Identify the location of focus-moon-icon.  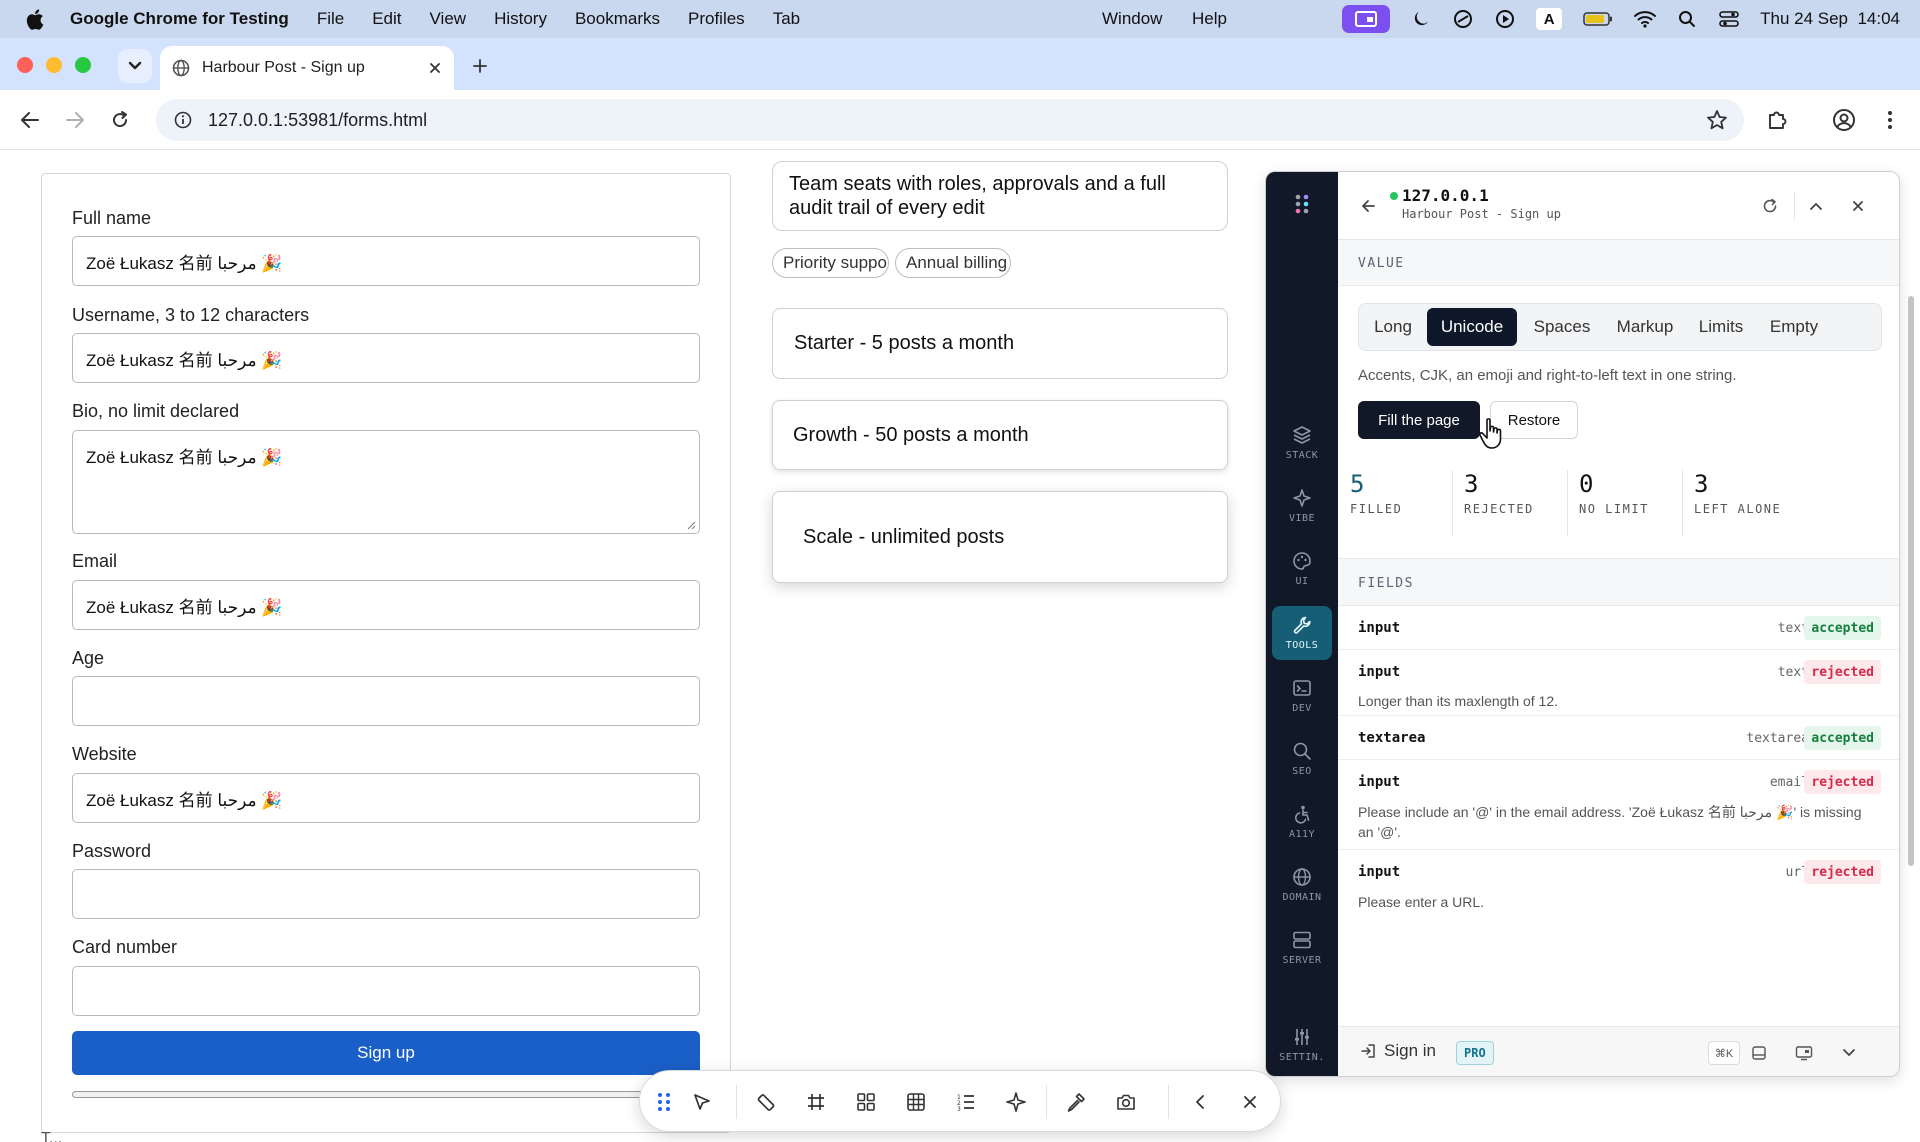
(1421, 19).